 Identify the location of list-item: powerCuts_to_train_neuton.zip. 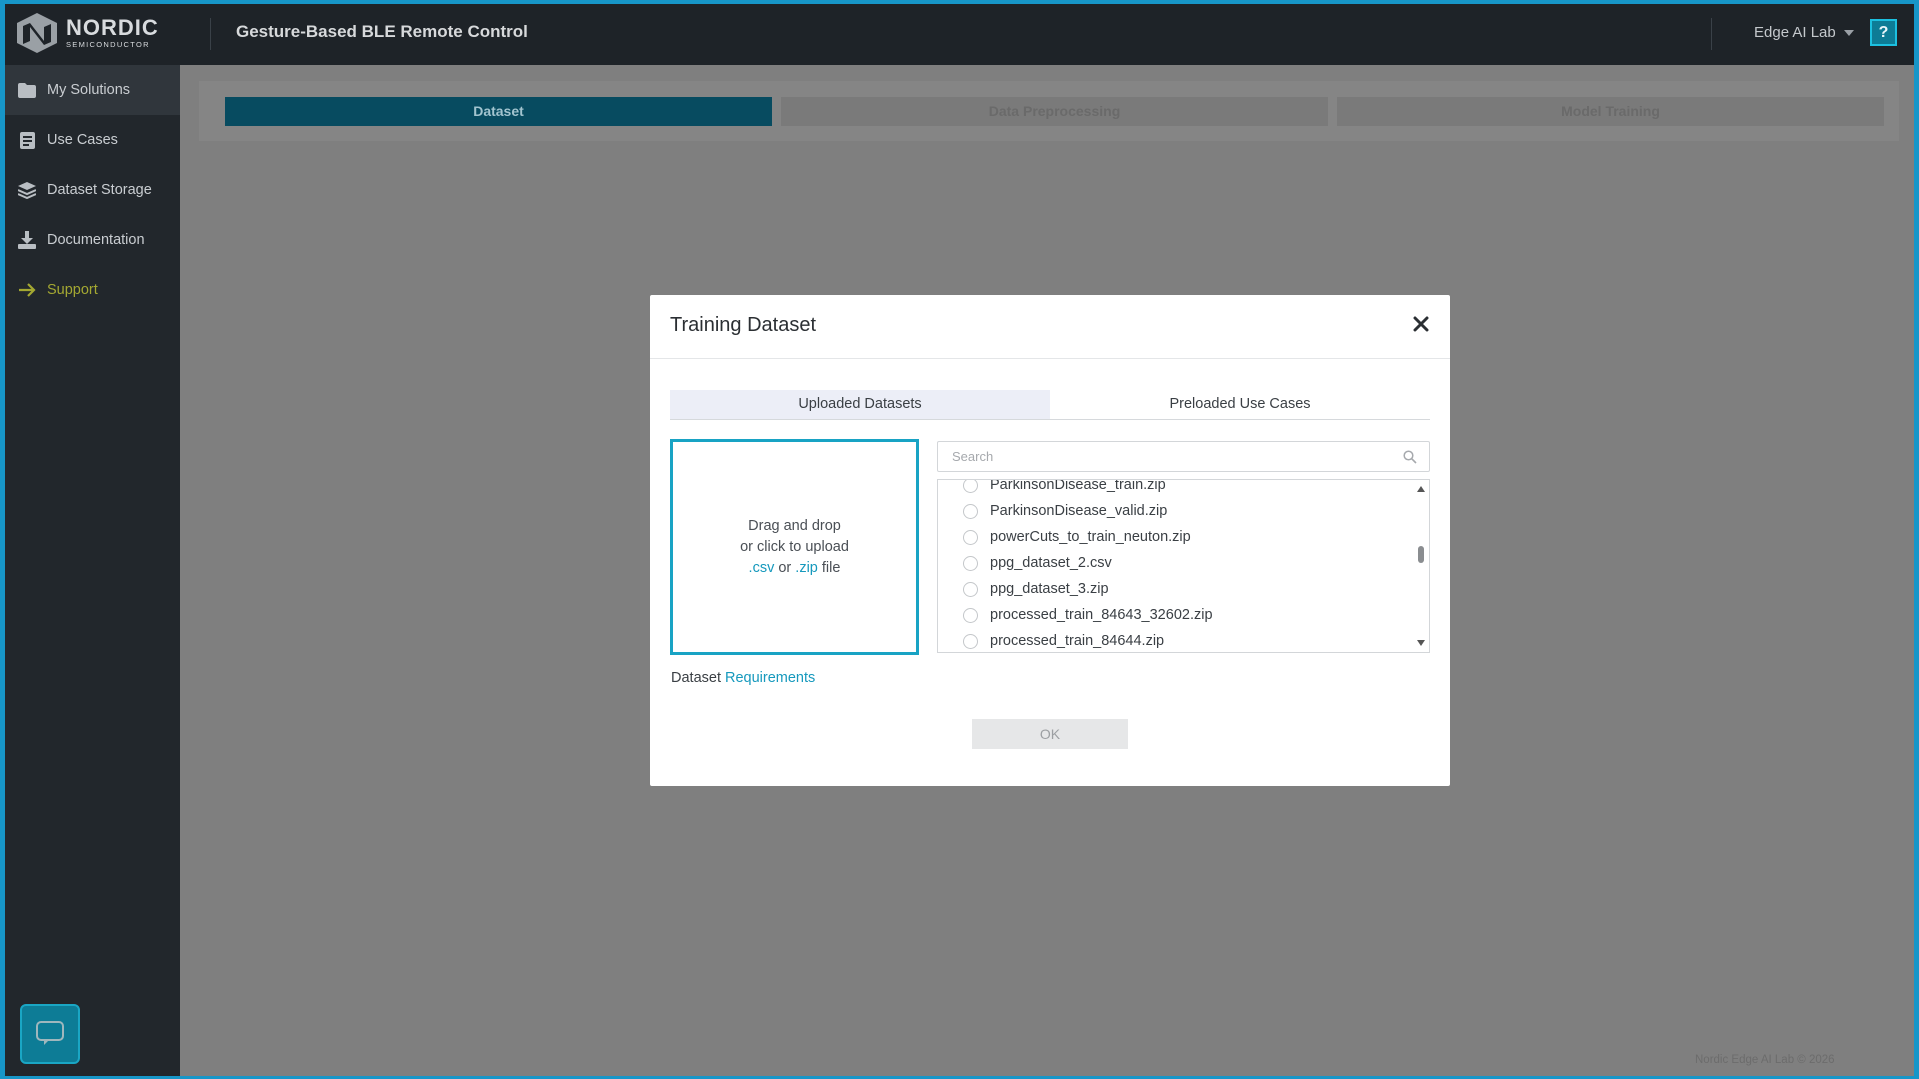
(1173, 537).